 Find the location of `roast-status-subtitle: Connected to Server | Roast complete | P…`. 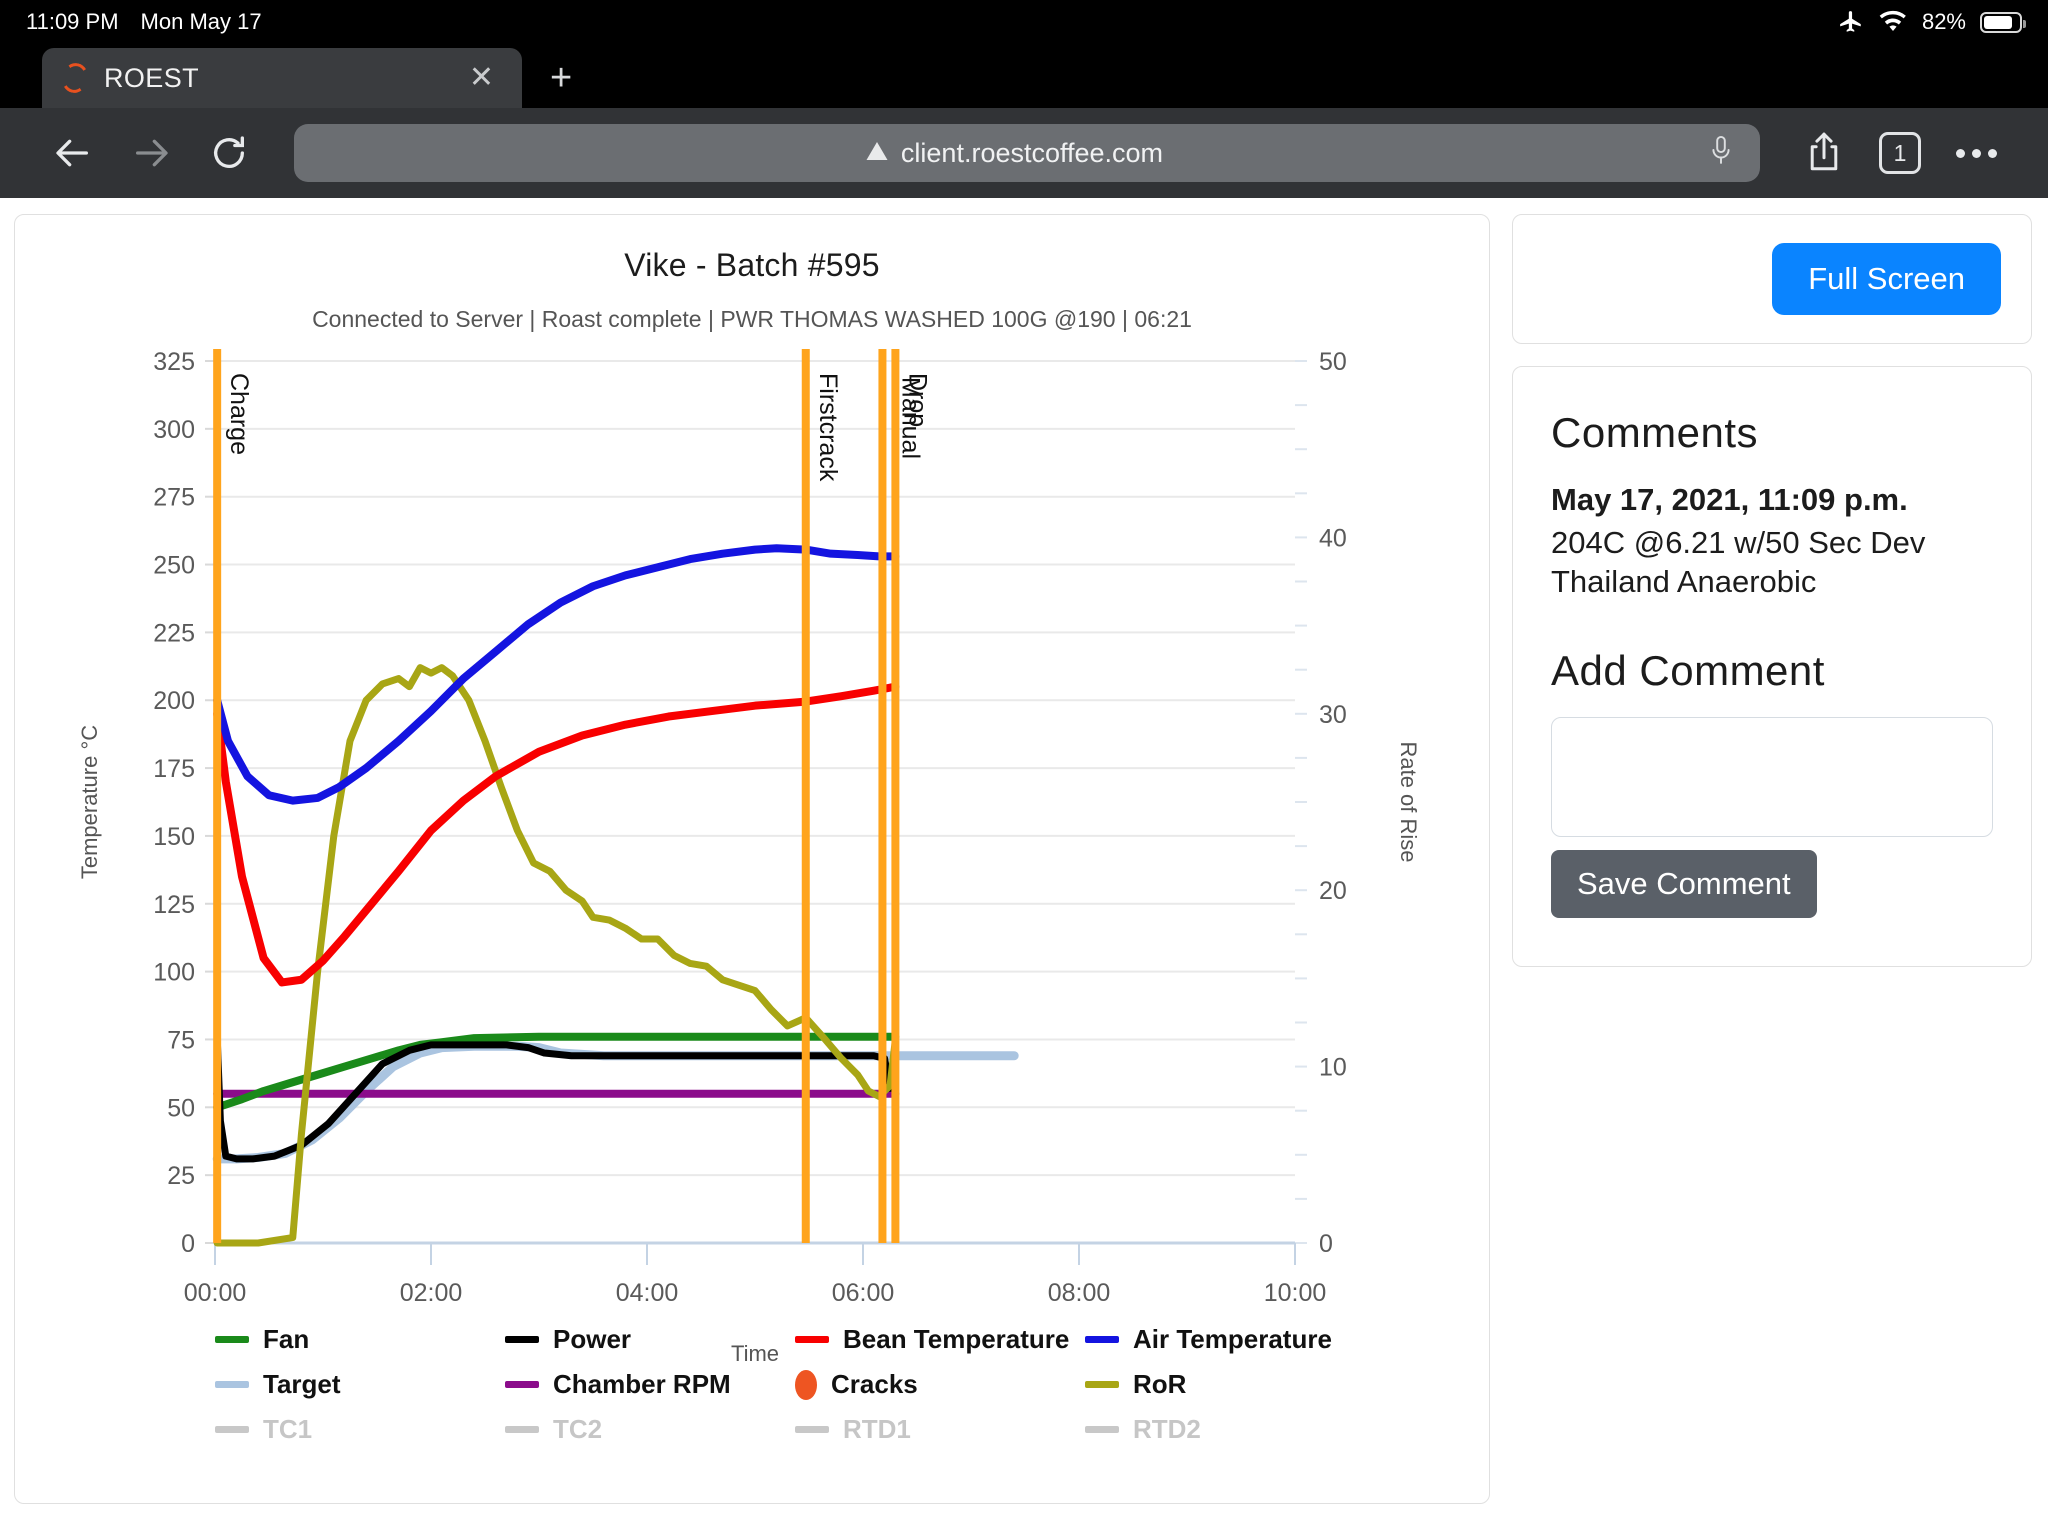

roast-status-subtitle: Connected to Server | Roast complete | P… is located at coordinates (752, 319).